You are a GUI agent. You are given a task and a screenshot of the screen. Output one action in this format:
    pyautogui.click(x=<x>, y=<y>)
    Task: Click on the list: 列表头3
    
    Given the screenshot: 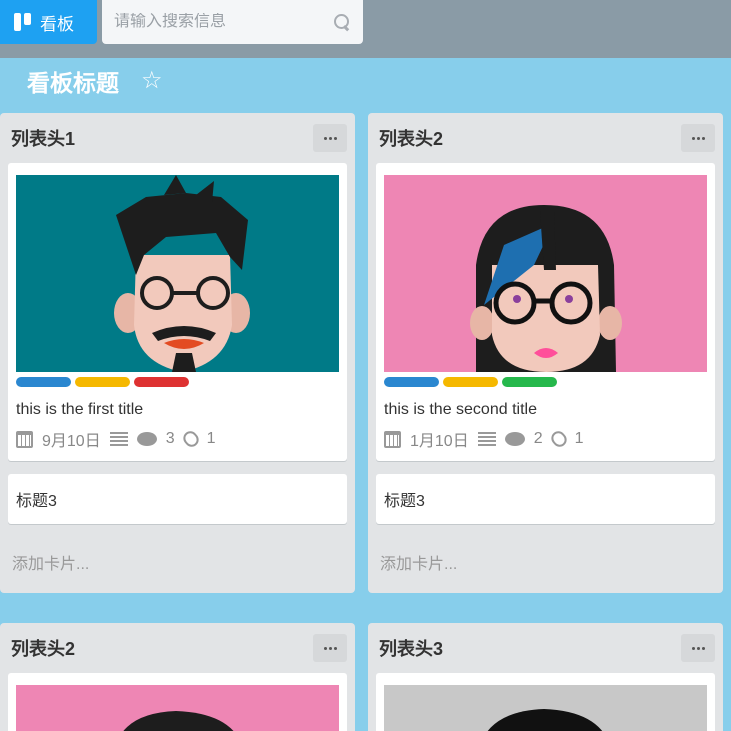 What is the action you would take?
    pyautogui.click(x=545, y=677)
    